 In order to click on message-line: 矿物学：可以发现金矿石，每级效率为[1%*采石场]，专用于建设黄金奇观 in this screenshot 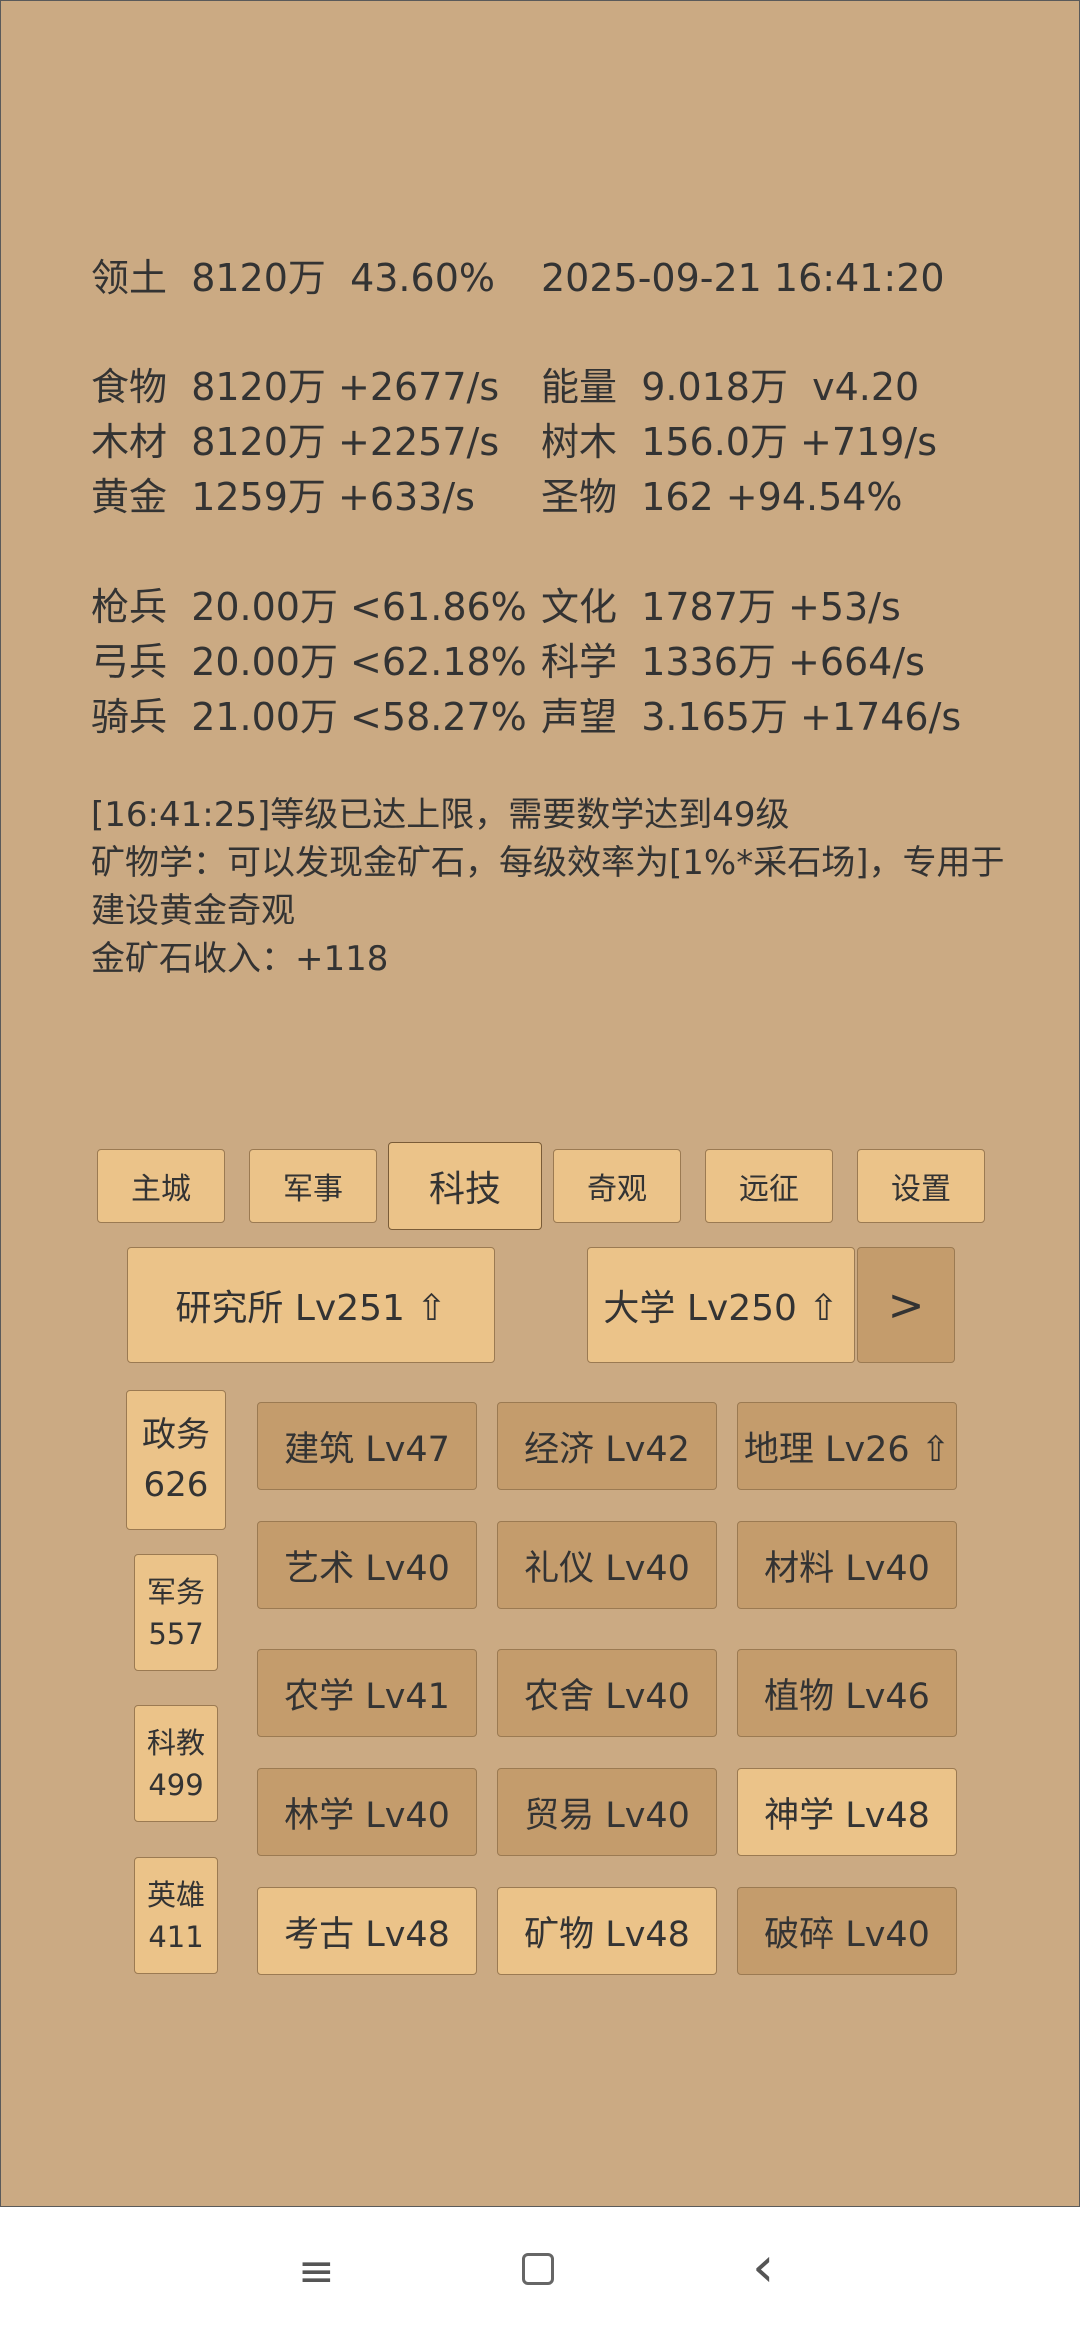, I will do `click(548, 887)`.